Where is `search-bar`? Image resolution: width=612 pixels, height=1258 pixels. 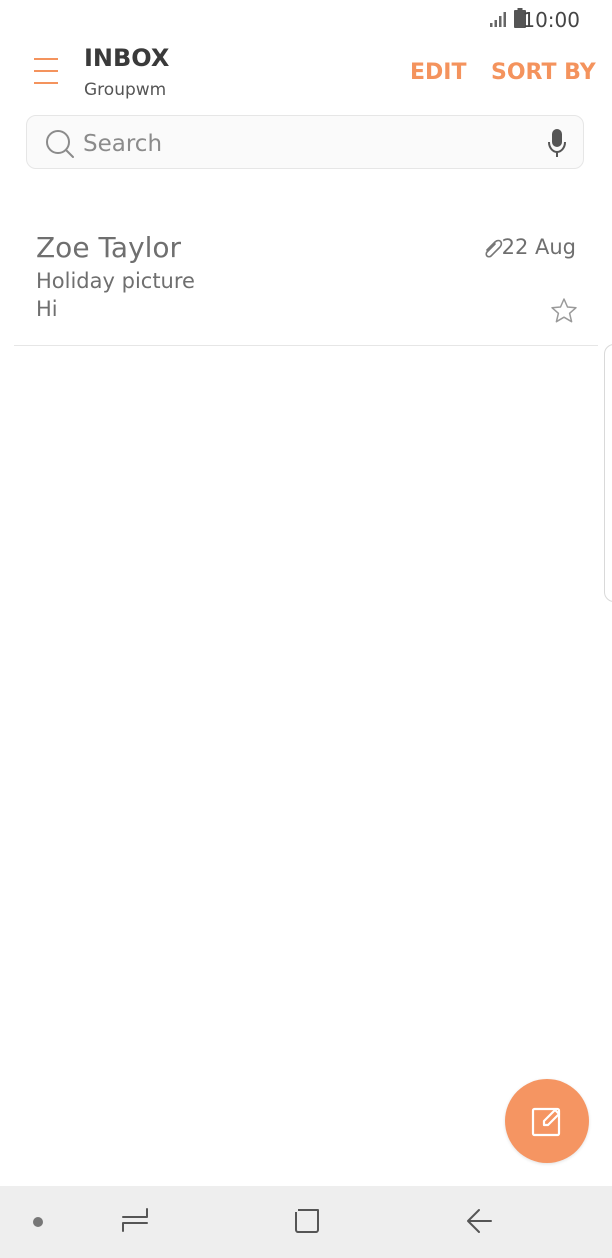 search-bar is located at coordinates (305, 142).